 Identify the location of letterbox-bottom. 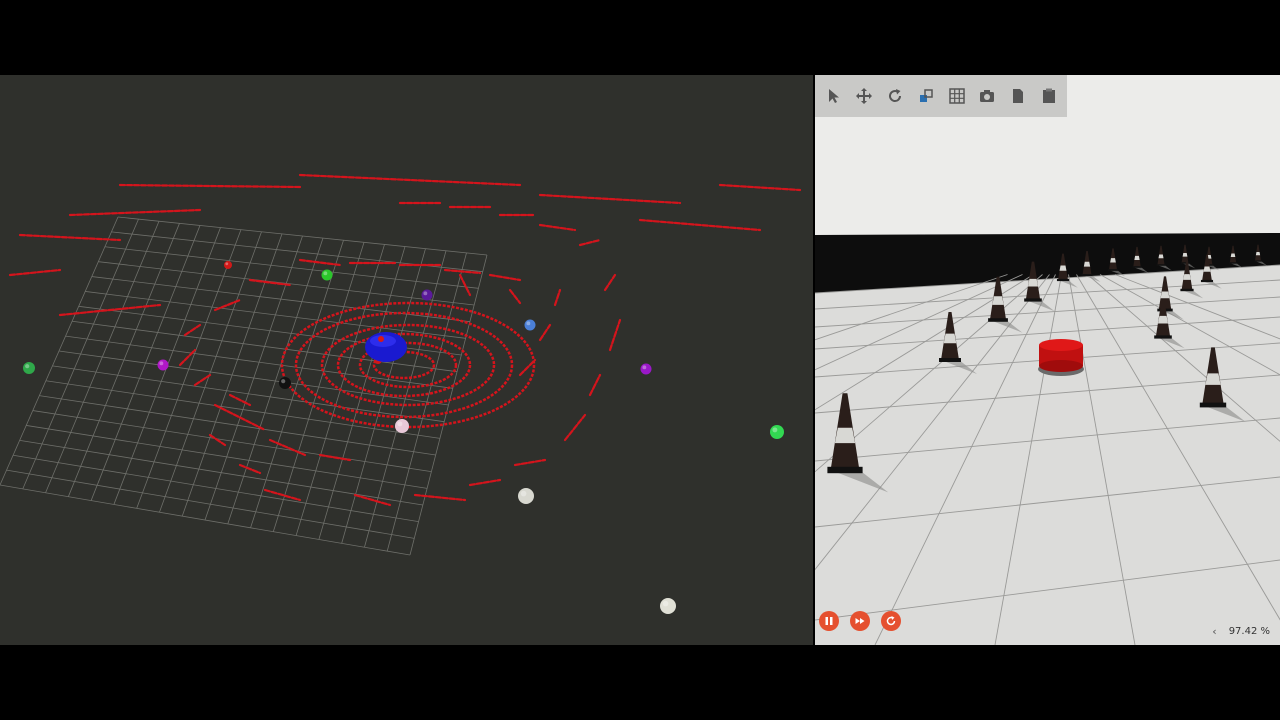
(640, 682).